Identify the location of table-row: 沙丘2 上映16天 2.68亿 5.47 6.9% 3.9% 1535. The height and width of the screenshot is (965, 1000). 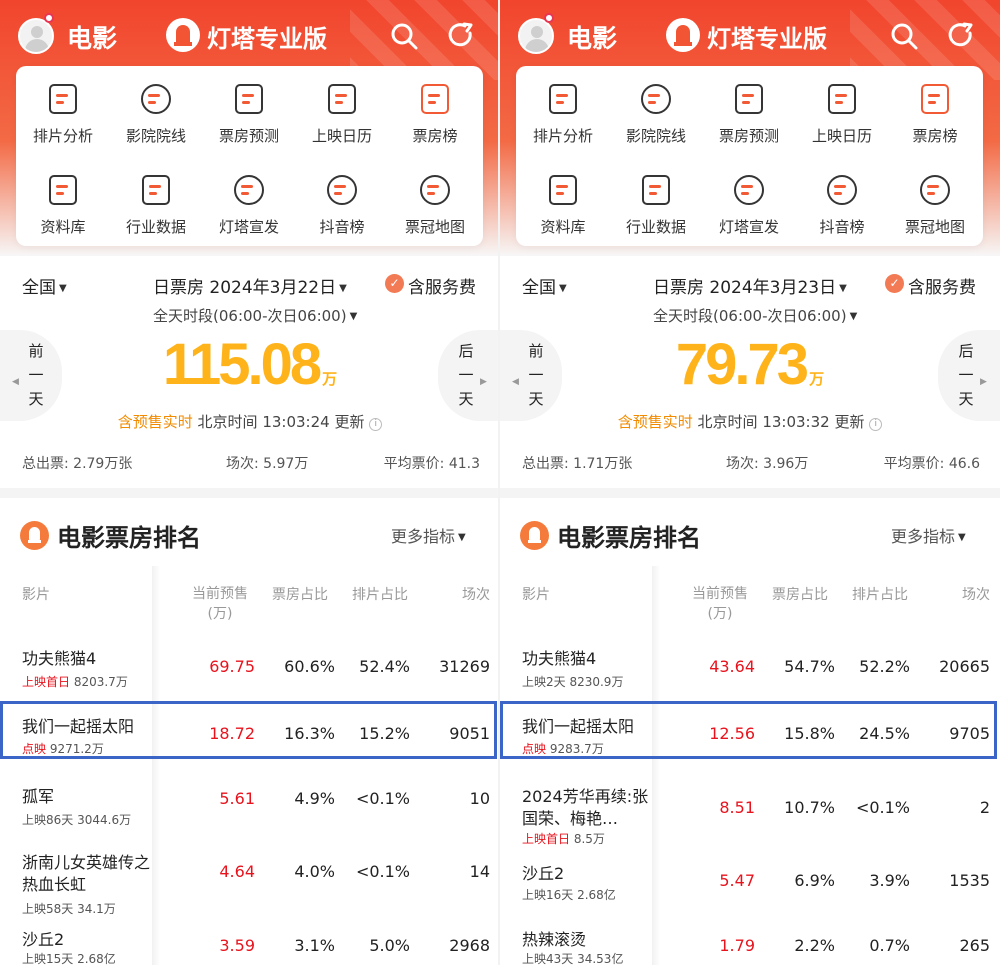
(750, 892).